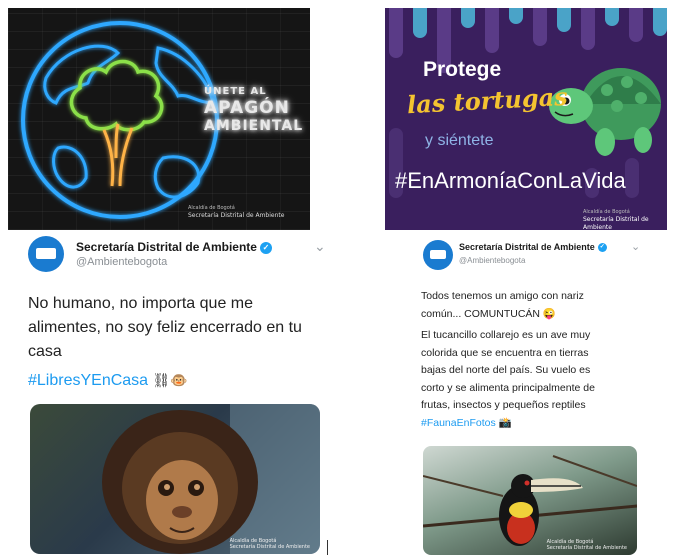 The width and height of the screenshot is (674, 555). What do you see at coordinates (505, 352) in the screenshot?
I see `tweet-text-line: colorida que se encuentra en tierras` at bounding box center [505, 352].